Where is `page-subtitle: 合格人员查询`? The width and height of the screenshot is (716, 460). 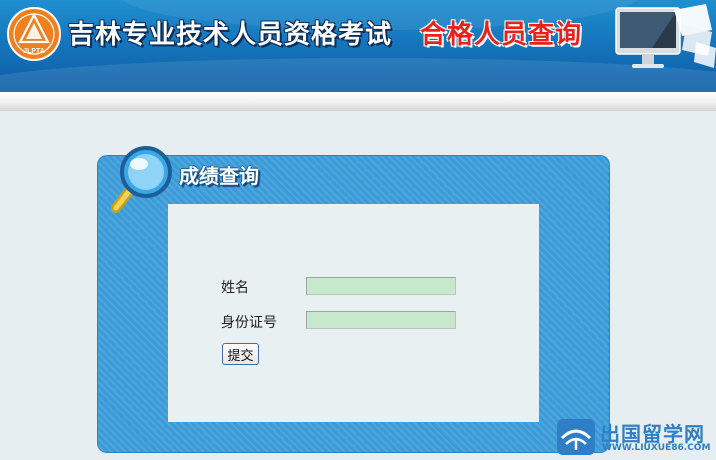
page-subtitle: 合格人员查询 is located at coordinates (501, 35).